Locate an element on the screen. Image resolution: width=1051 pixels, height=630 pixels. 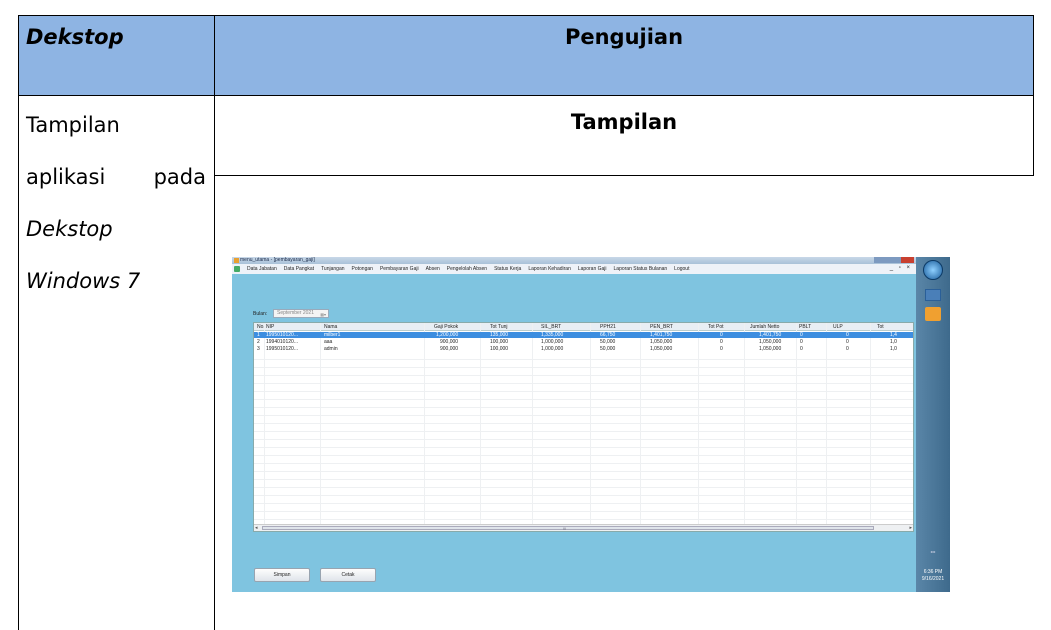
left-cell-line-3: Dekstop is located at coordinates (69, 229).